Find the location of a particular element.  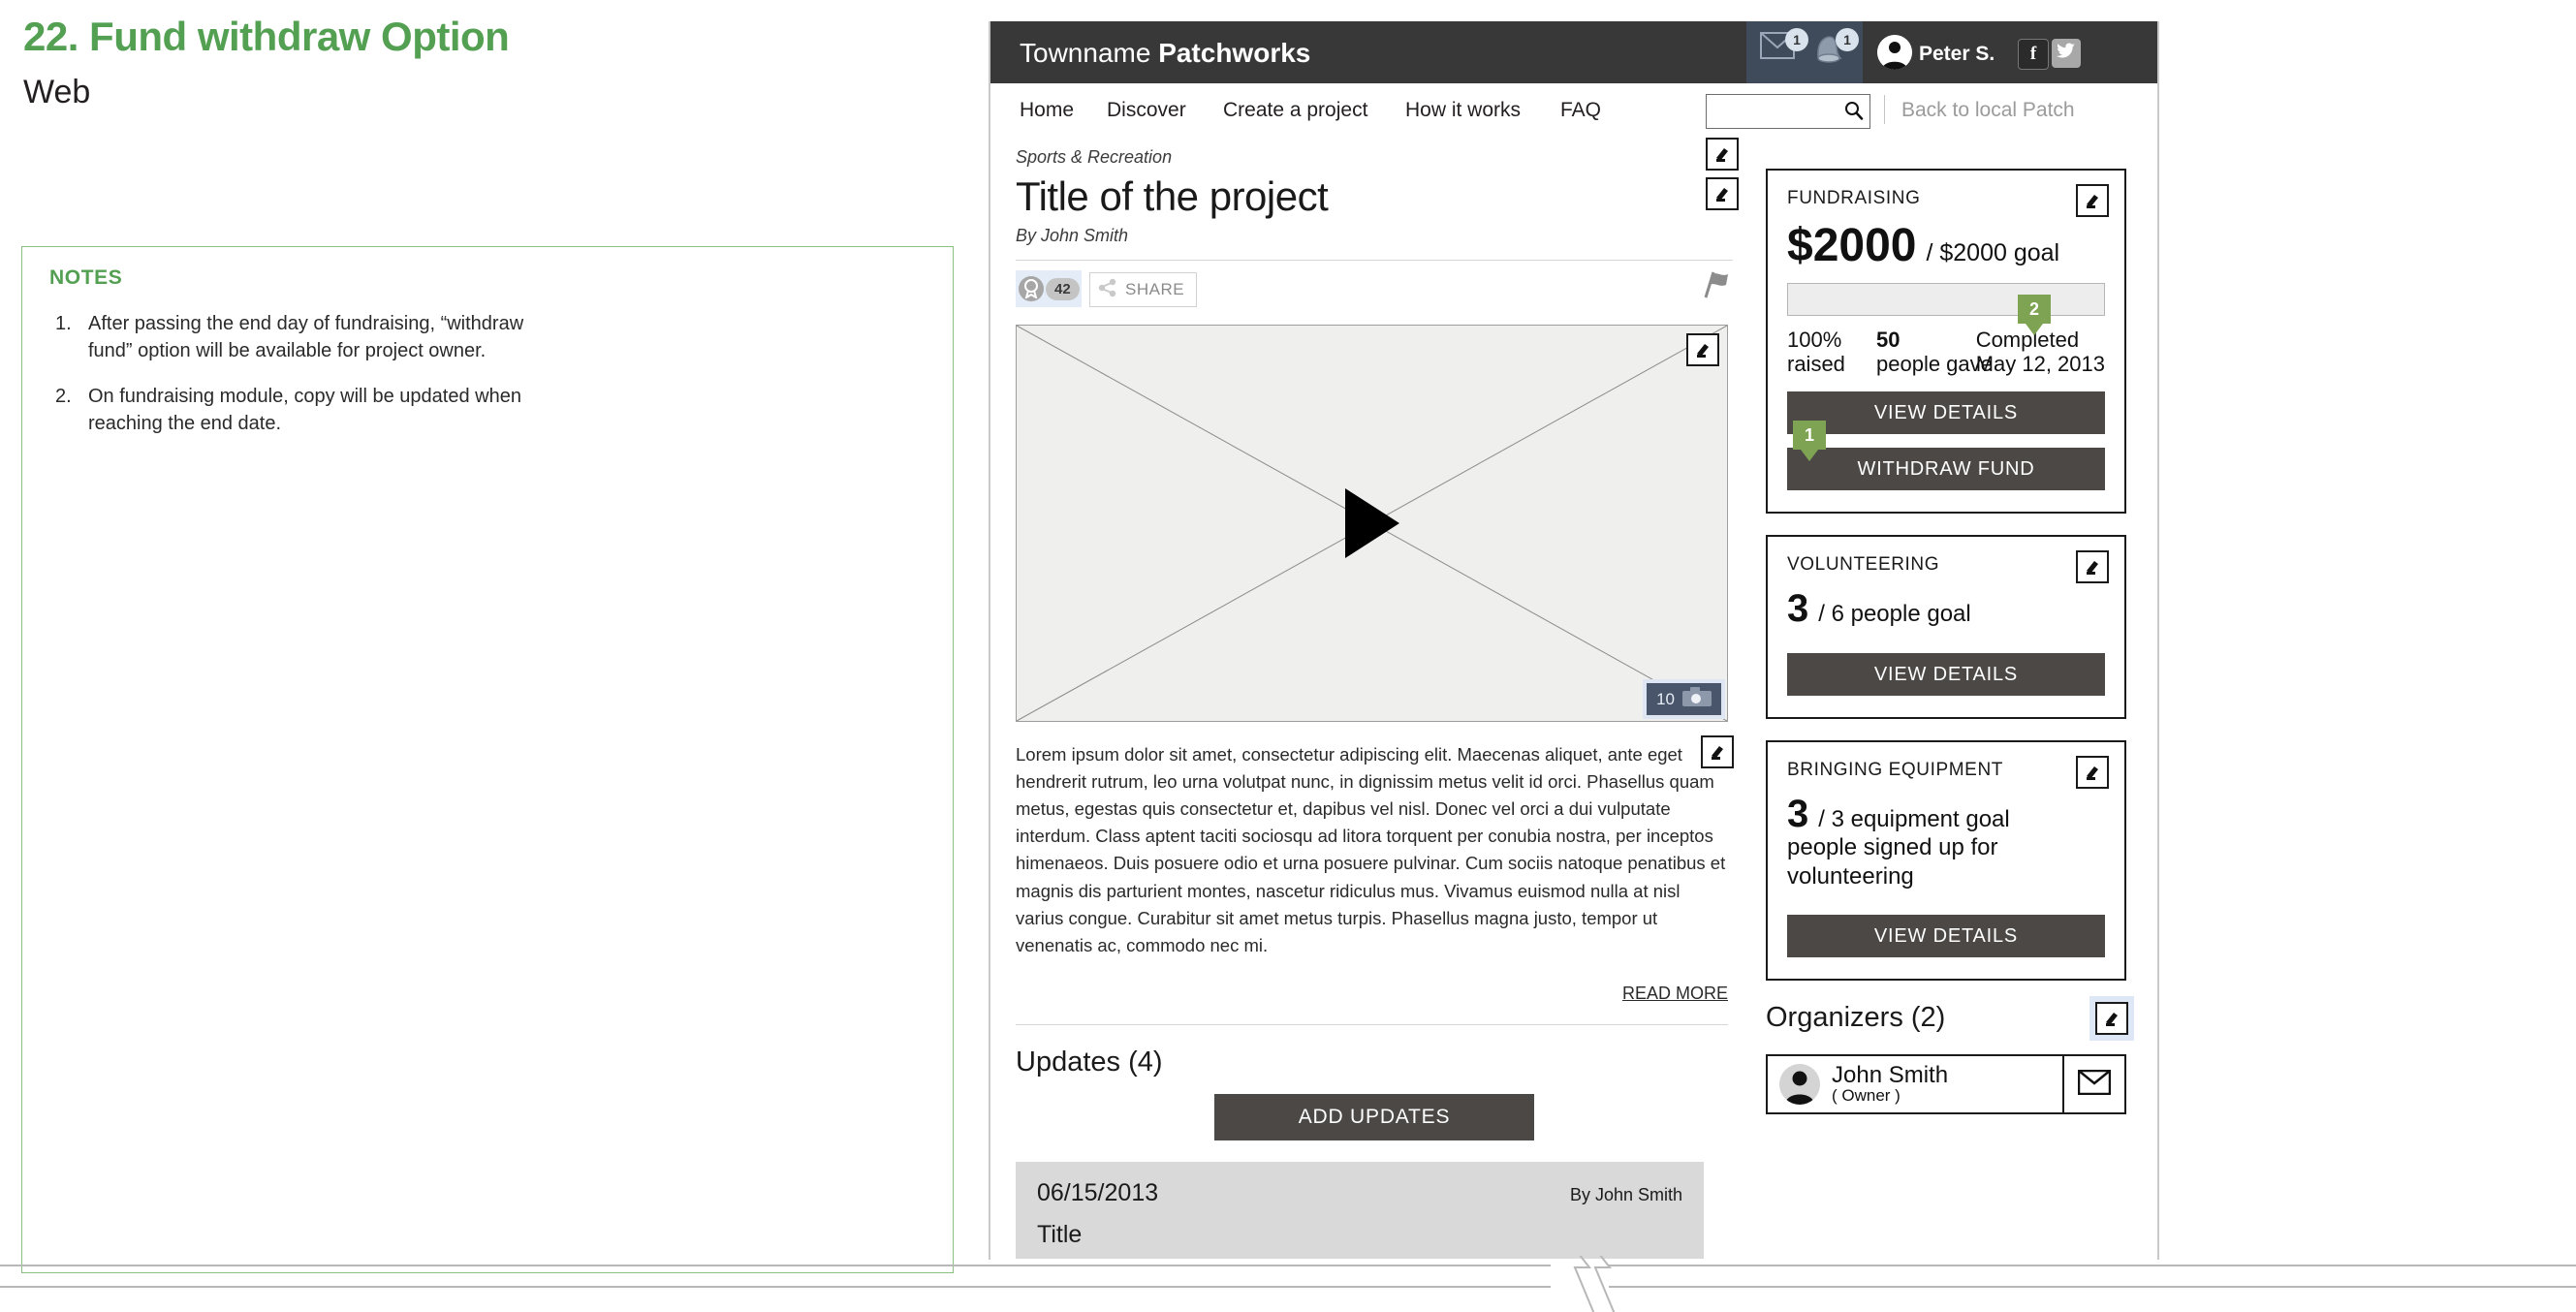

nav-discover: Discover is located at coordinates (1146, 110).